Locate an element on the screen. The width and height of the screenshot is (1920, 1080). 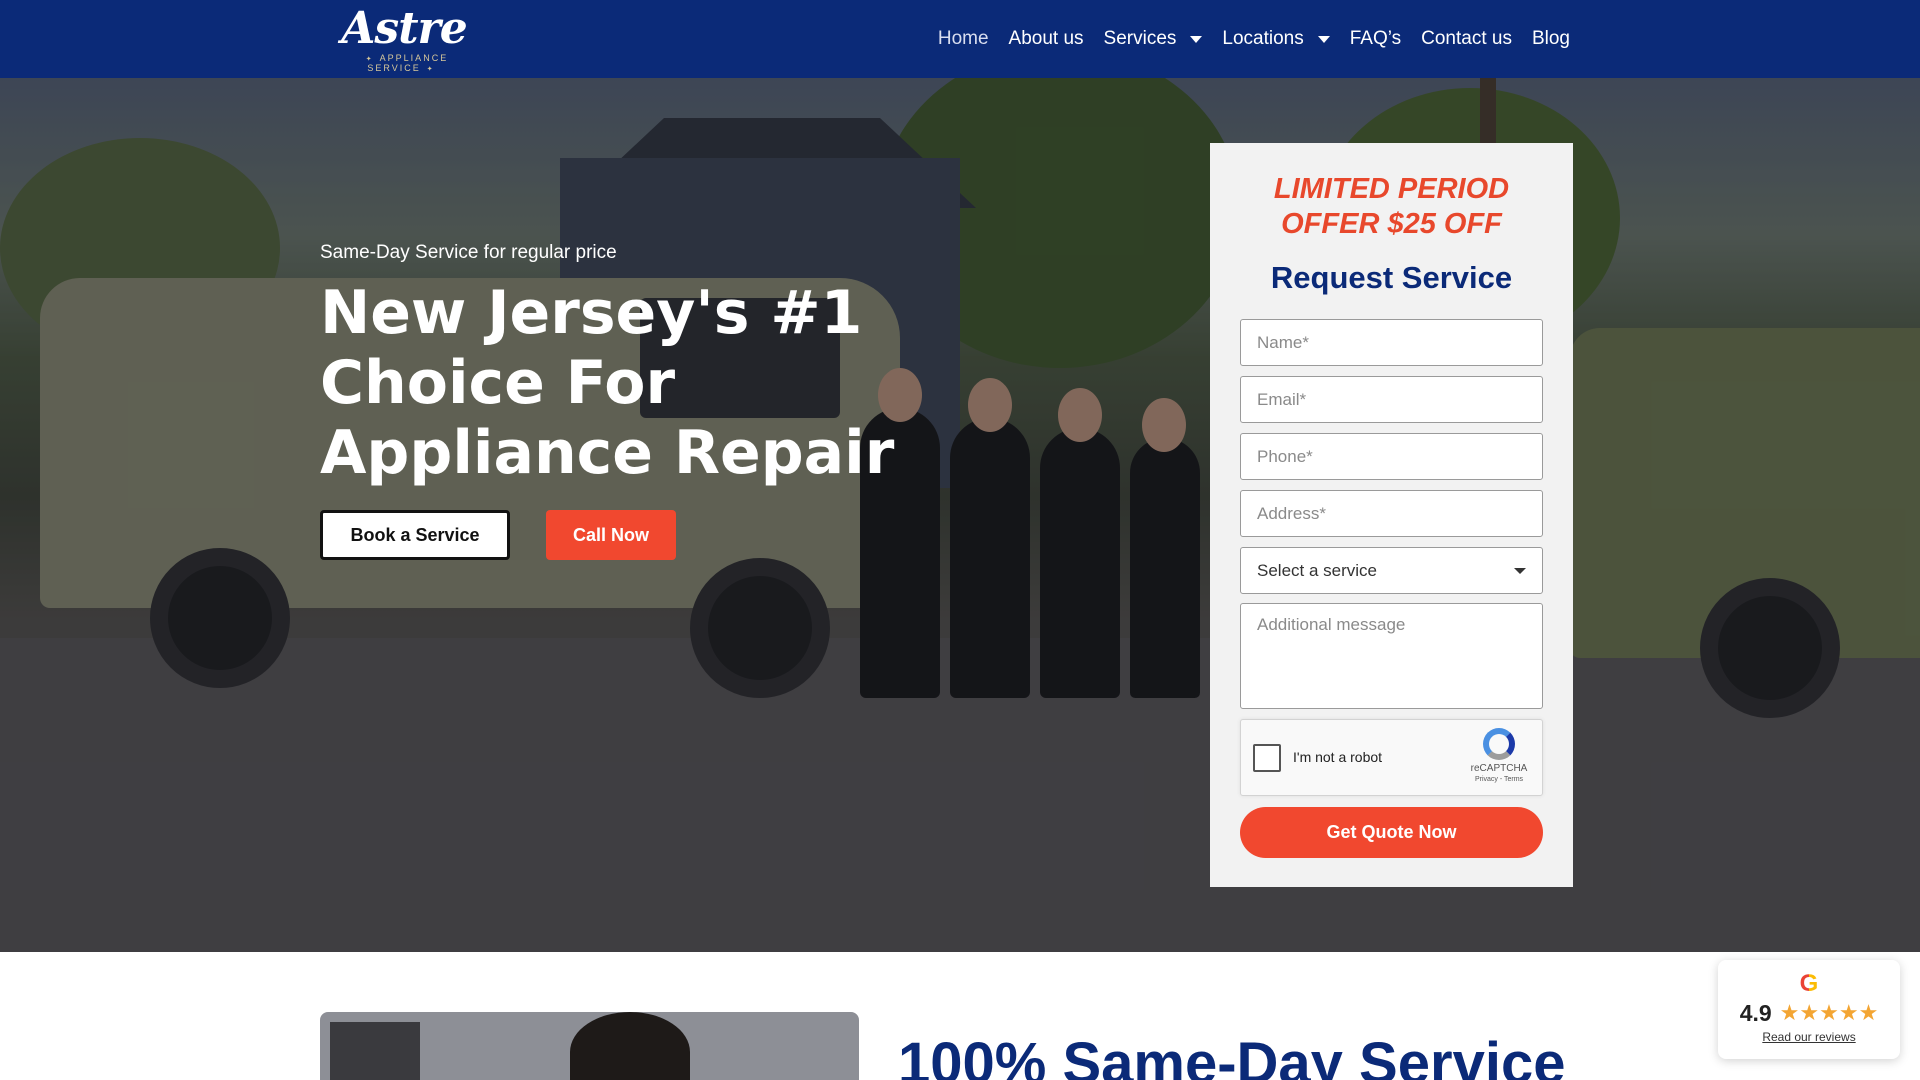
name-field: Name* is located at coordinates (1391, 342).